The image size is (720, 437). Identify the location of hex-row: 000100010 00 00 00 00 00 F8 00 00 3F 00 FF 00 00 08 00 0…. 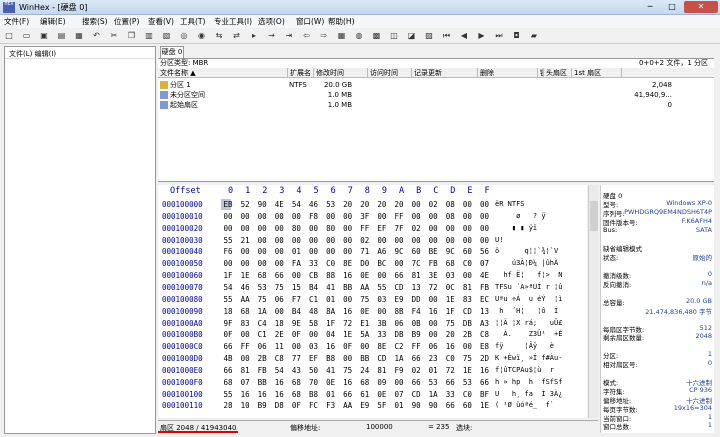
(372, 217).